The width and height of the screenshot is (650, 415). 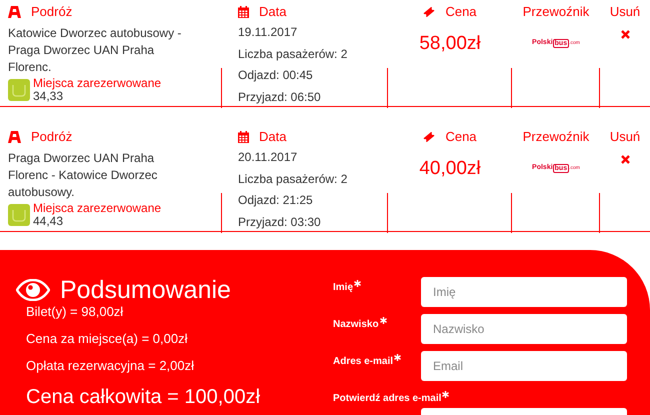 What do you see at coordinates (83, 175) in the screenshot?
I see `route-text: Praga Dworzec UAN Praha Florenc - Katowice Dworzec autobusowy.` at bounding box center [83, 175].